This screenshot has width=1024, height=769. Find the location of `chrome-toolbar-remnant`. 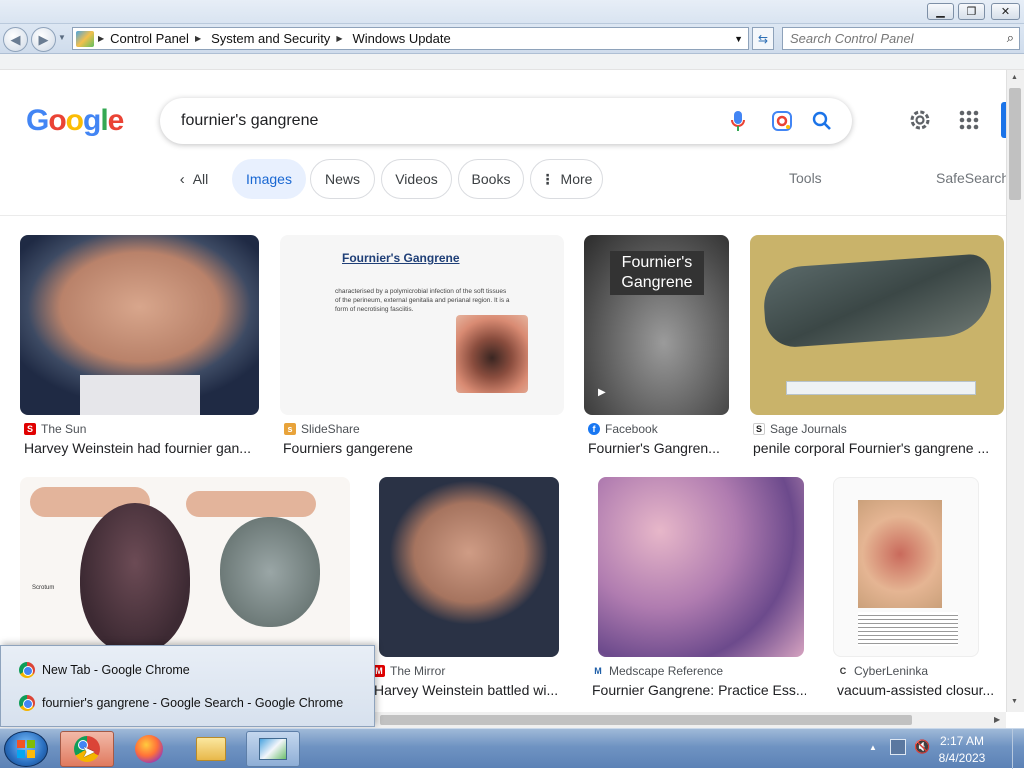

chrome-toolbar-remnant is located at coordinates (512, 62).